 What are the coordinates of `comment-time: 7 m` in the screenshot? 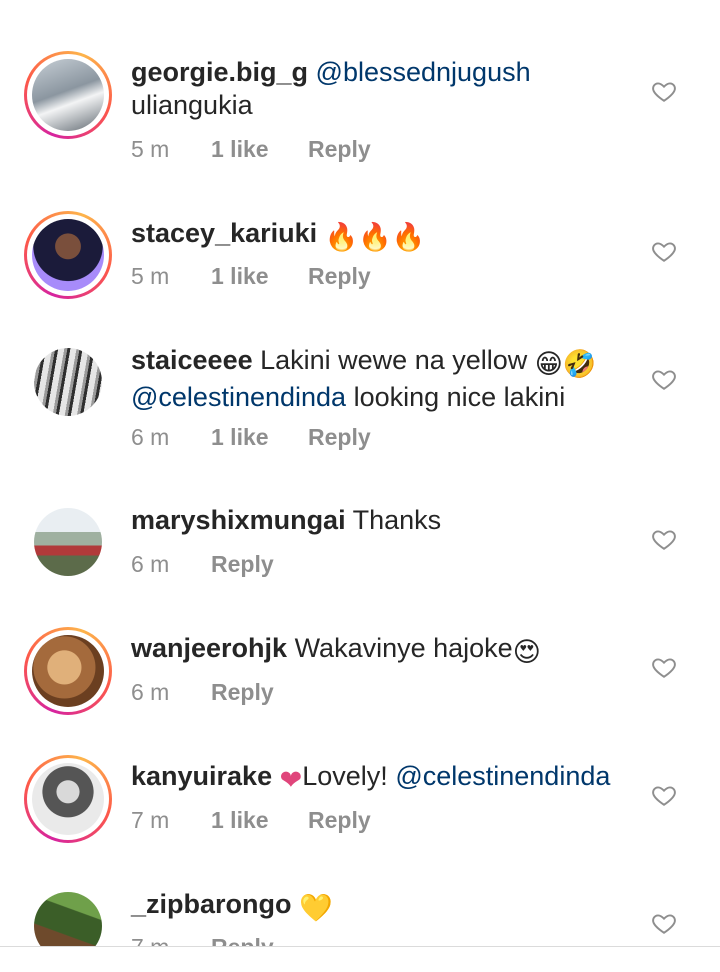 It's located at (171, 940).